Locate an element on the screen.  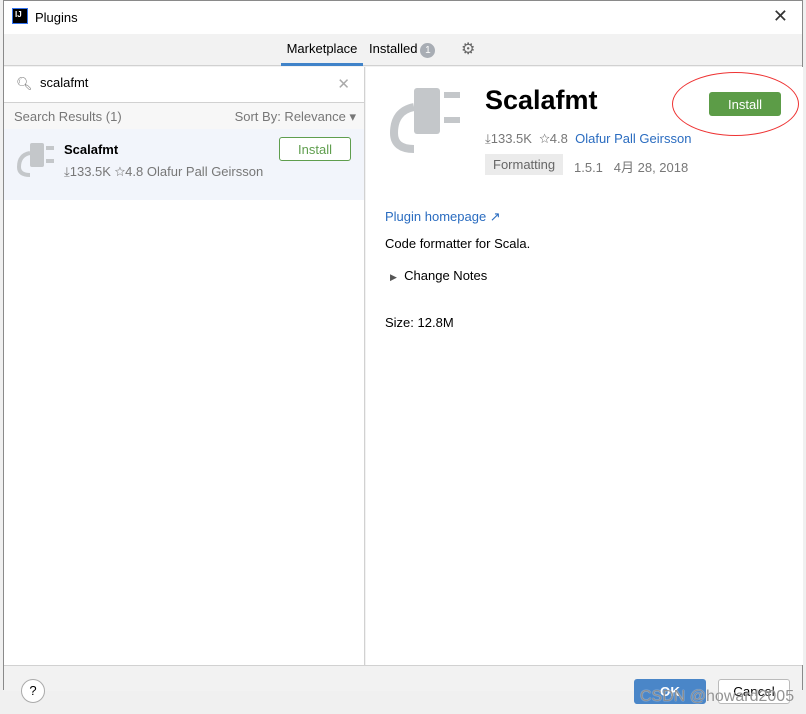
installed-count-badge: 1 is located at coordinates (428, 50).